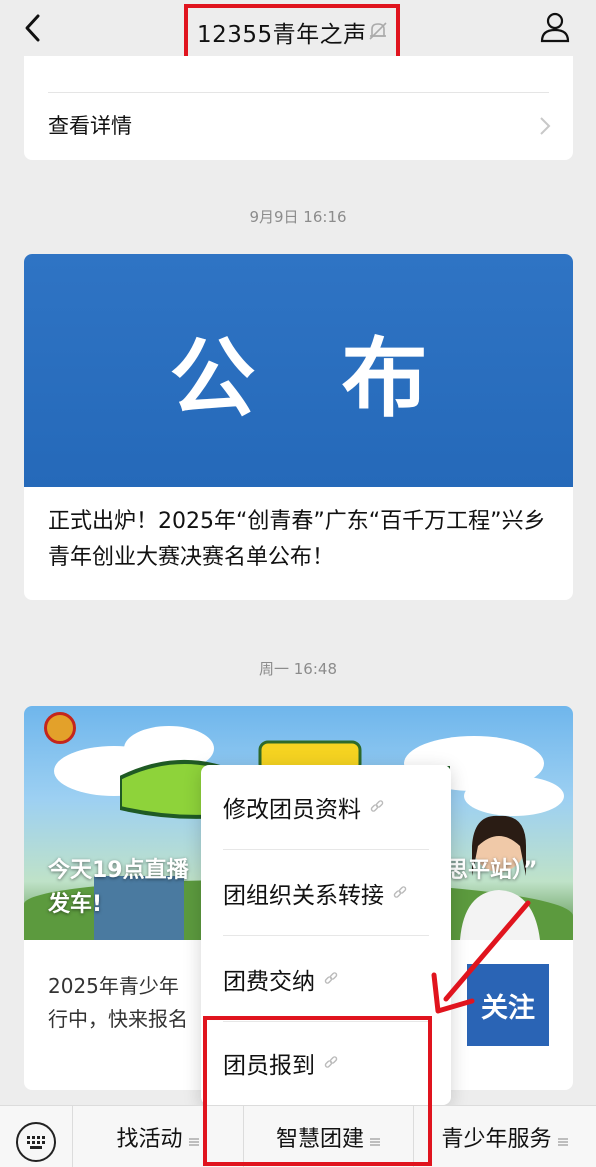 This screenshot has width=596, height=1167. What do you see at coordinates (269, 982) in the screenshot?
I see `menu-item-label: 团费交纳` at bounding box center [269, 982].